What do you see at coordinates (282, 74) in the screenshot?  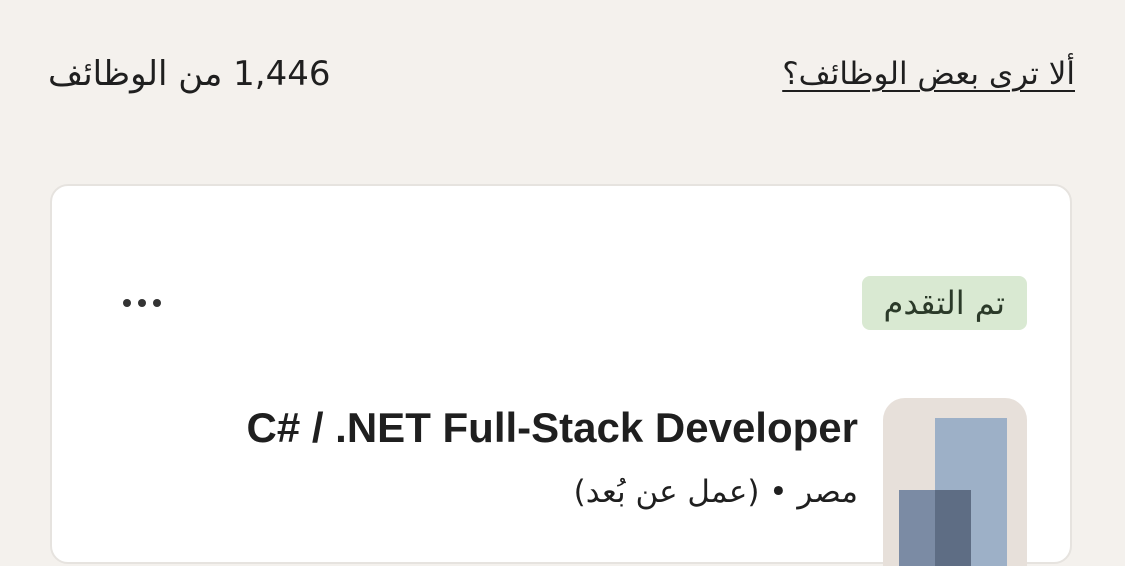 I see `results-count-number: 1,446` at bounding box center [282, 74].